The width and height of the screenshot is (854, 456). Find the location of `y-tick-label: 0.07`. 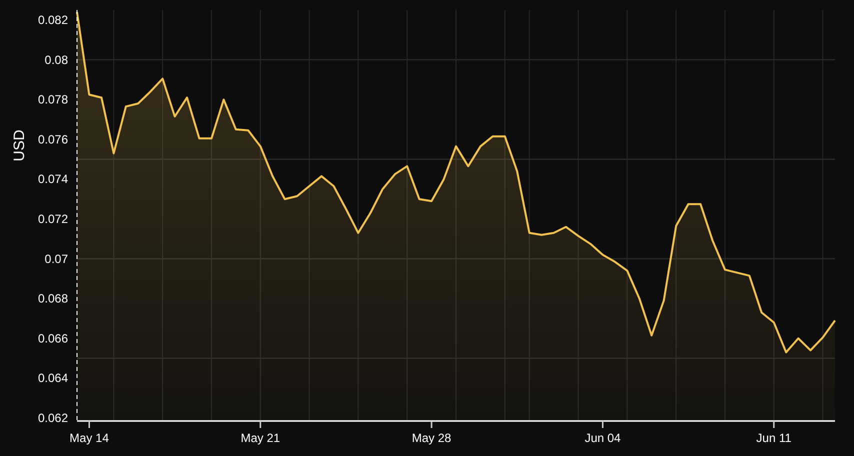

y-tick-label: 0.07 is located at coordinates (56, 259).